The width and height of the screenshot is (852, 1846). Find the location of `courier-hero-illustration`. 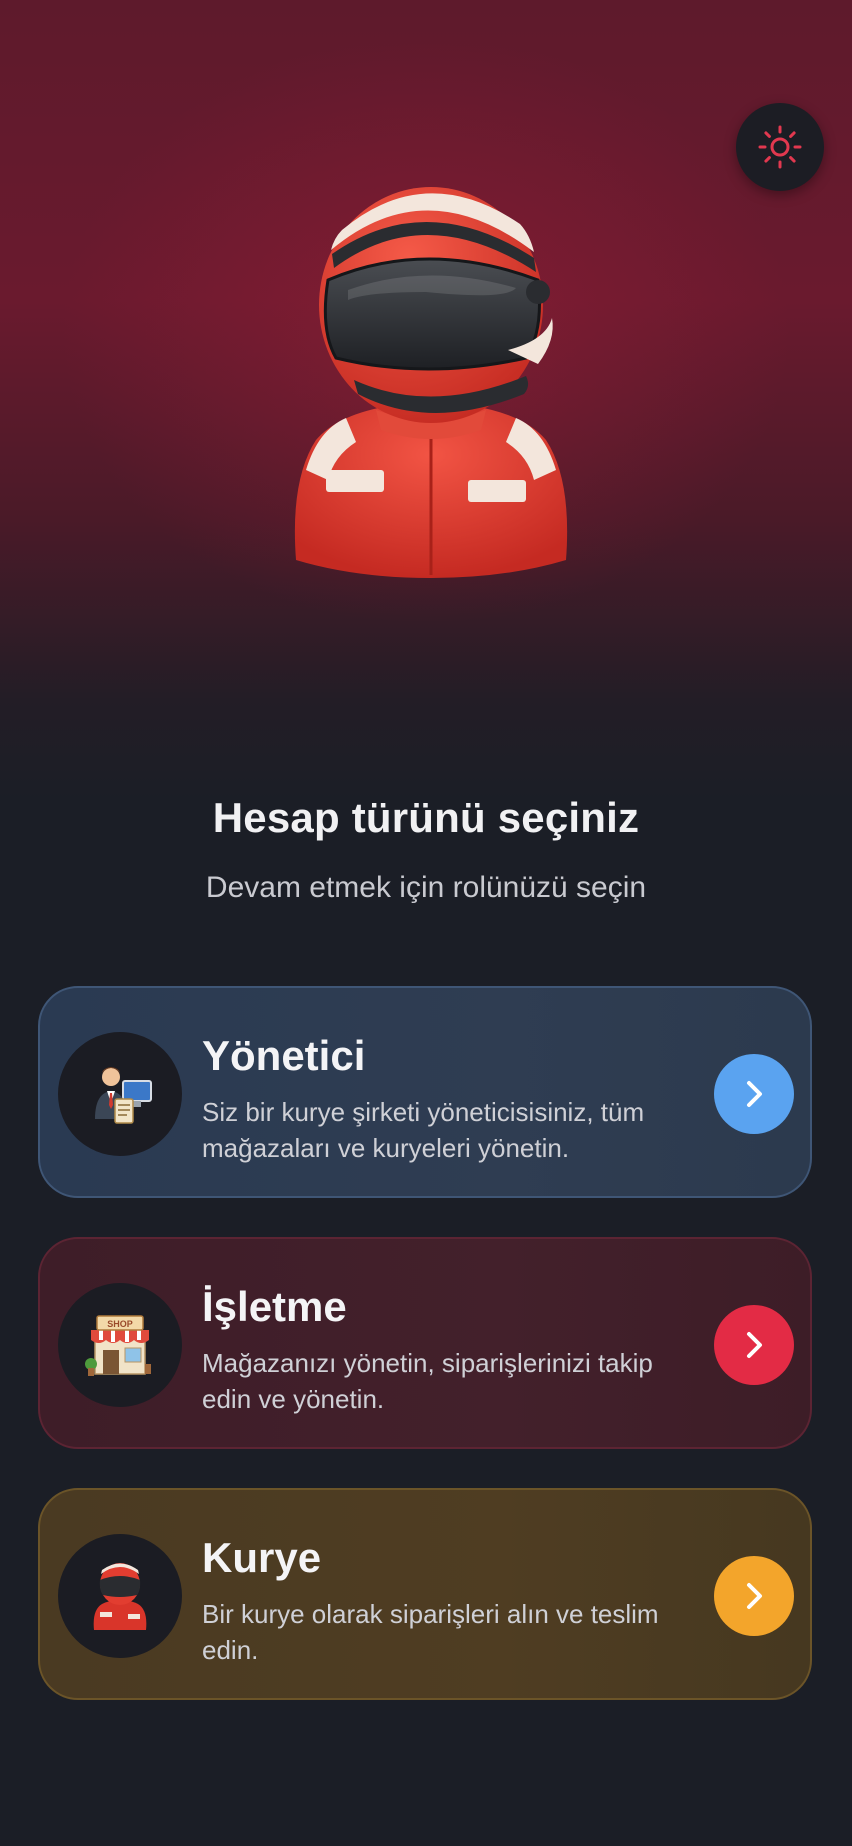

courier-hero-illustration is located at coordinates (431, 382).